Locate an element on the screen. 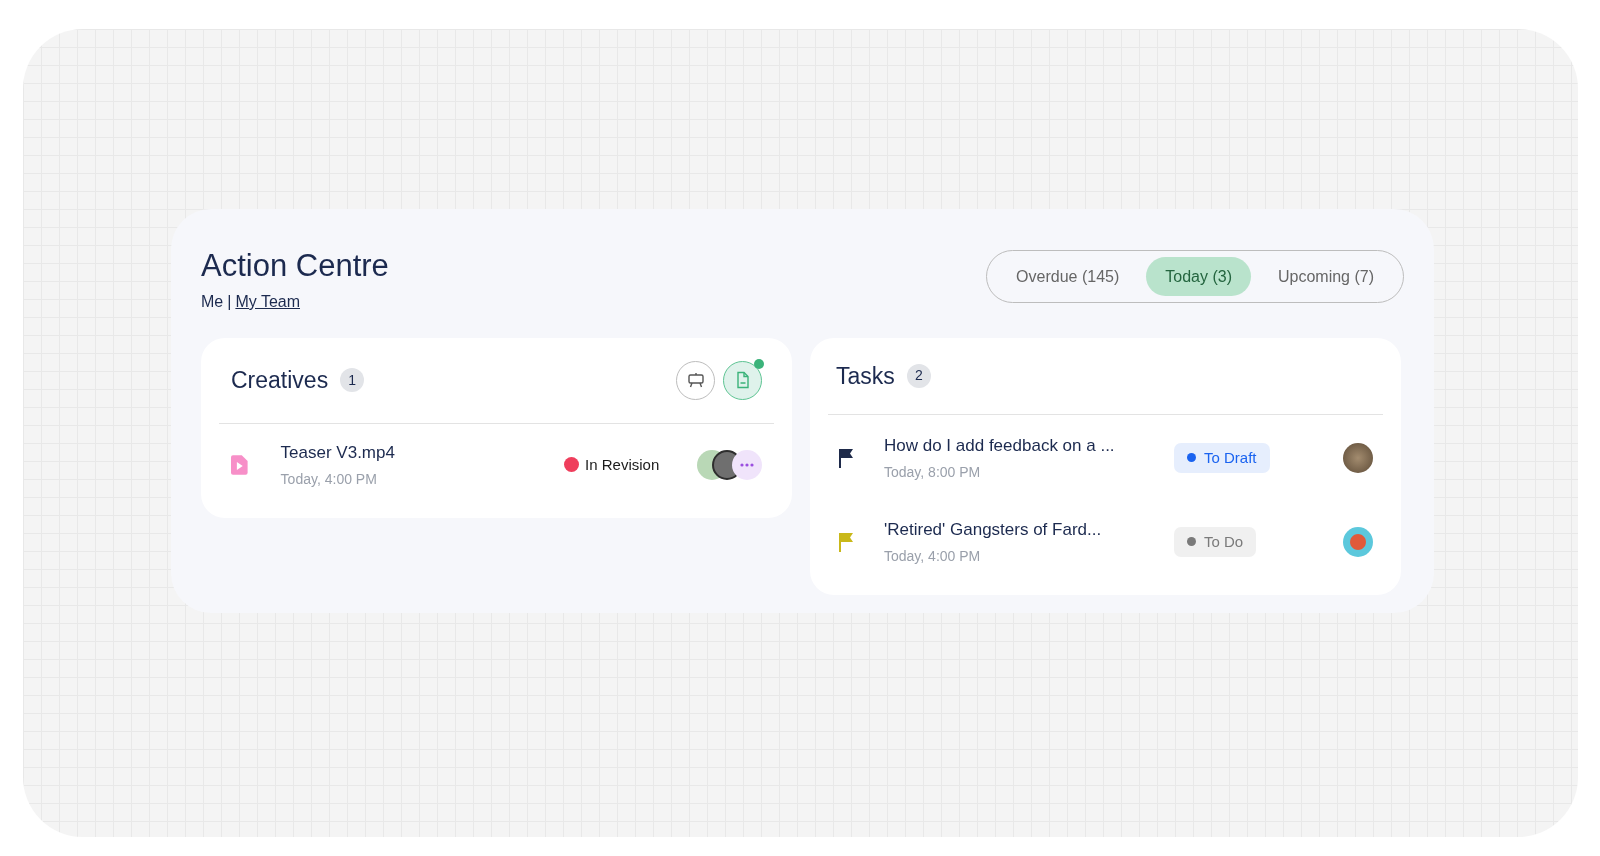 The image size is (1600, 856). document-icon is located at coordinates (742, 380).